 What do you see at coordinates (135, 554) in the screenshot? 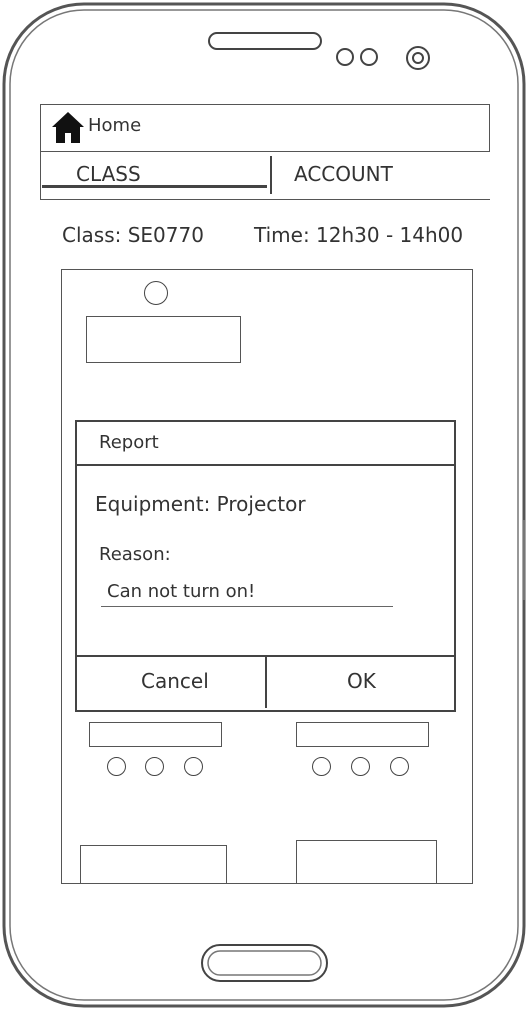
I see `reason-label: Reason:` at bounding box center [135, 554].